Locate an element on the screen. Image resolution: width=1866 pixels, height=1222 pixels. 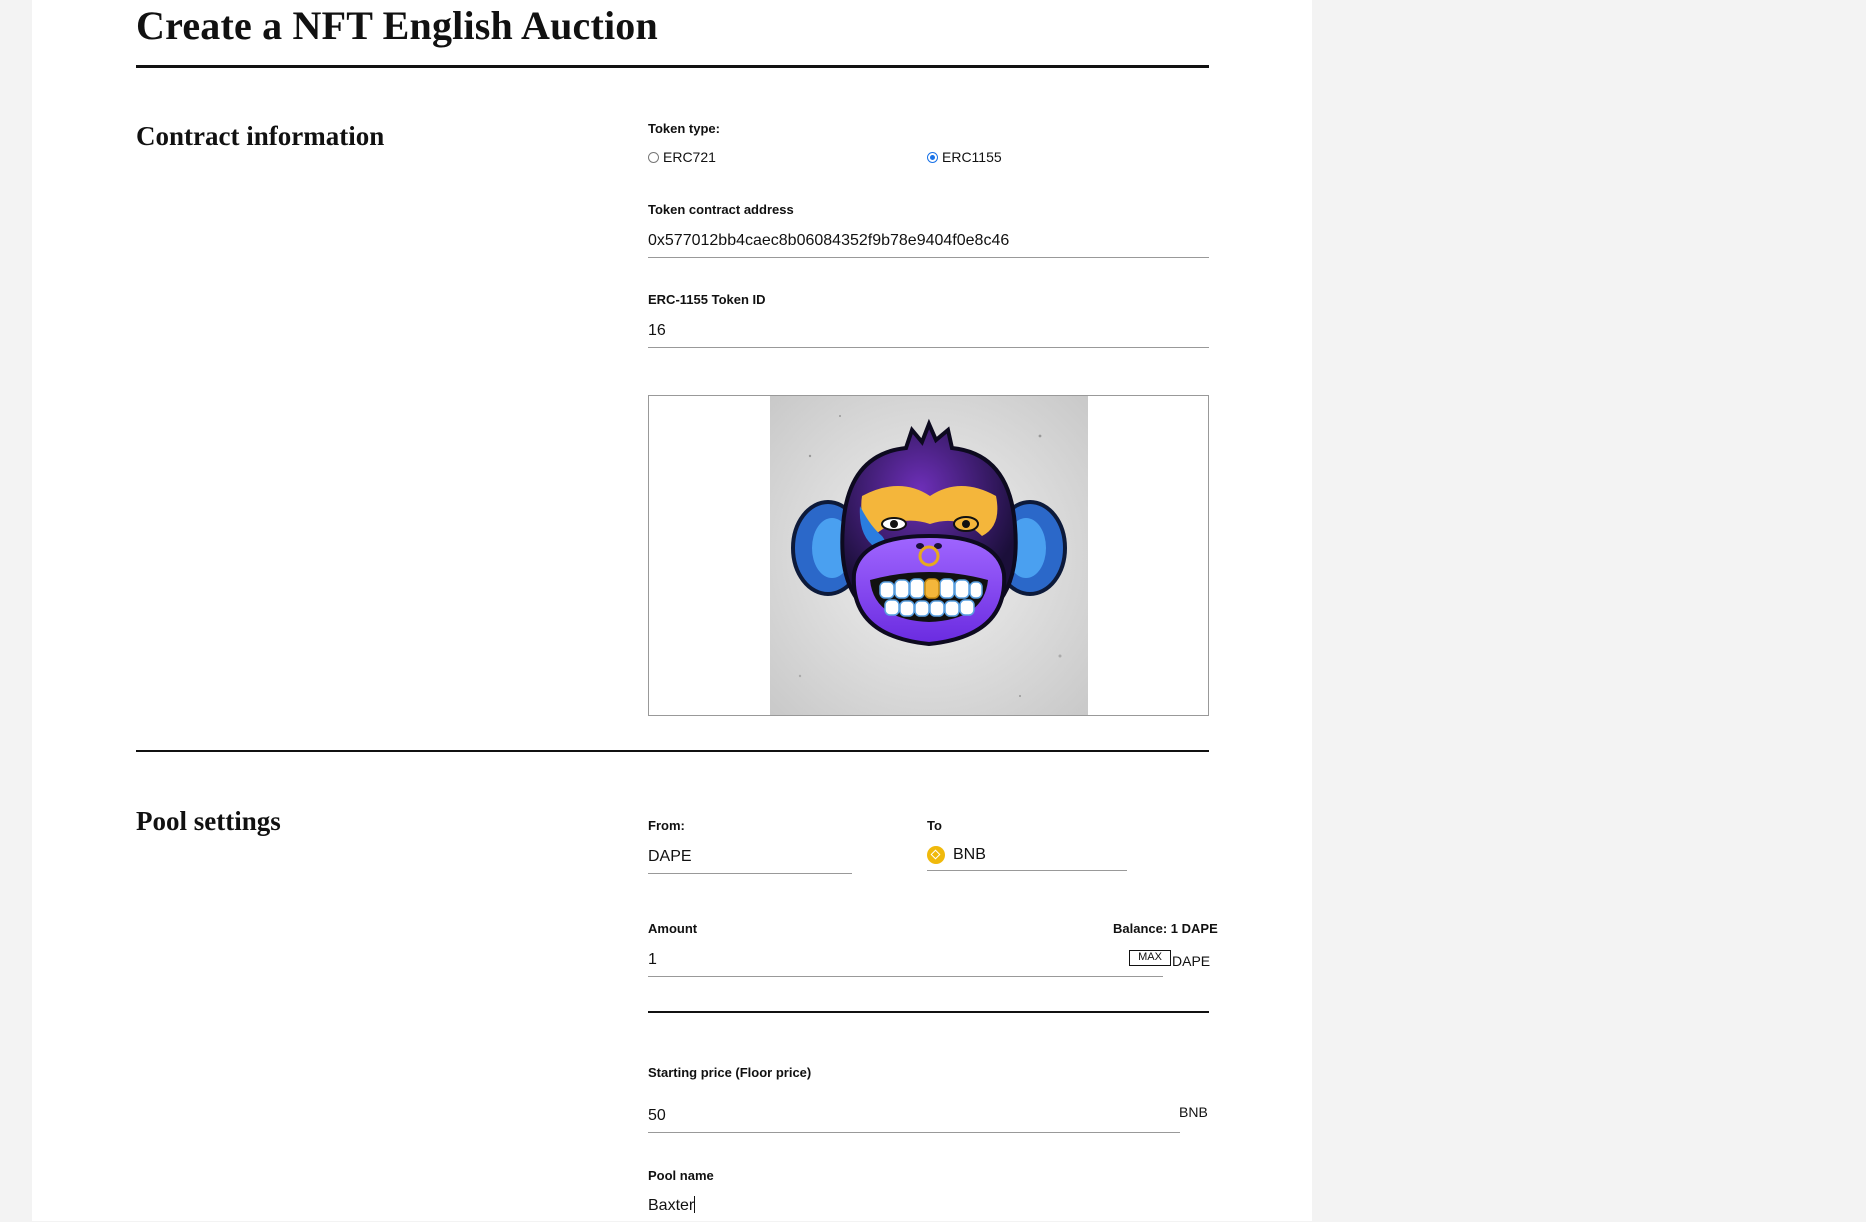
radio-erc721: ERC721 is located at coordinates (682, 157).